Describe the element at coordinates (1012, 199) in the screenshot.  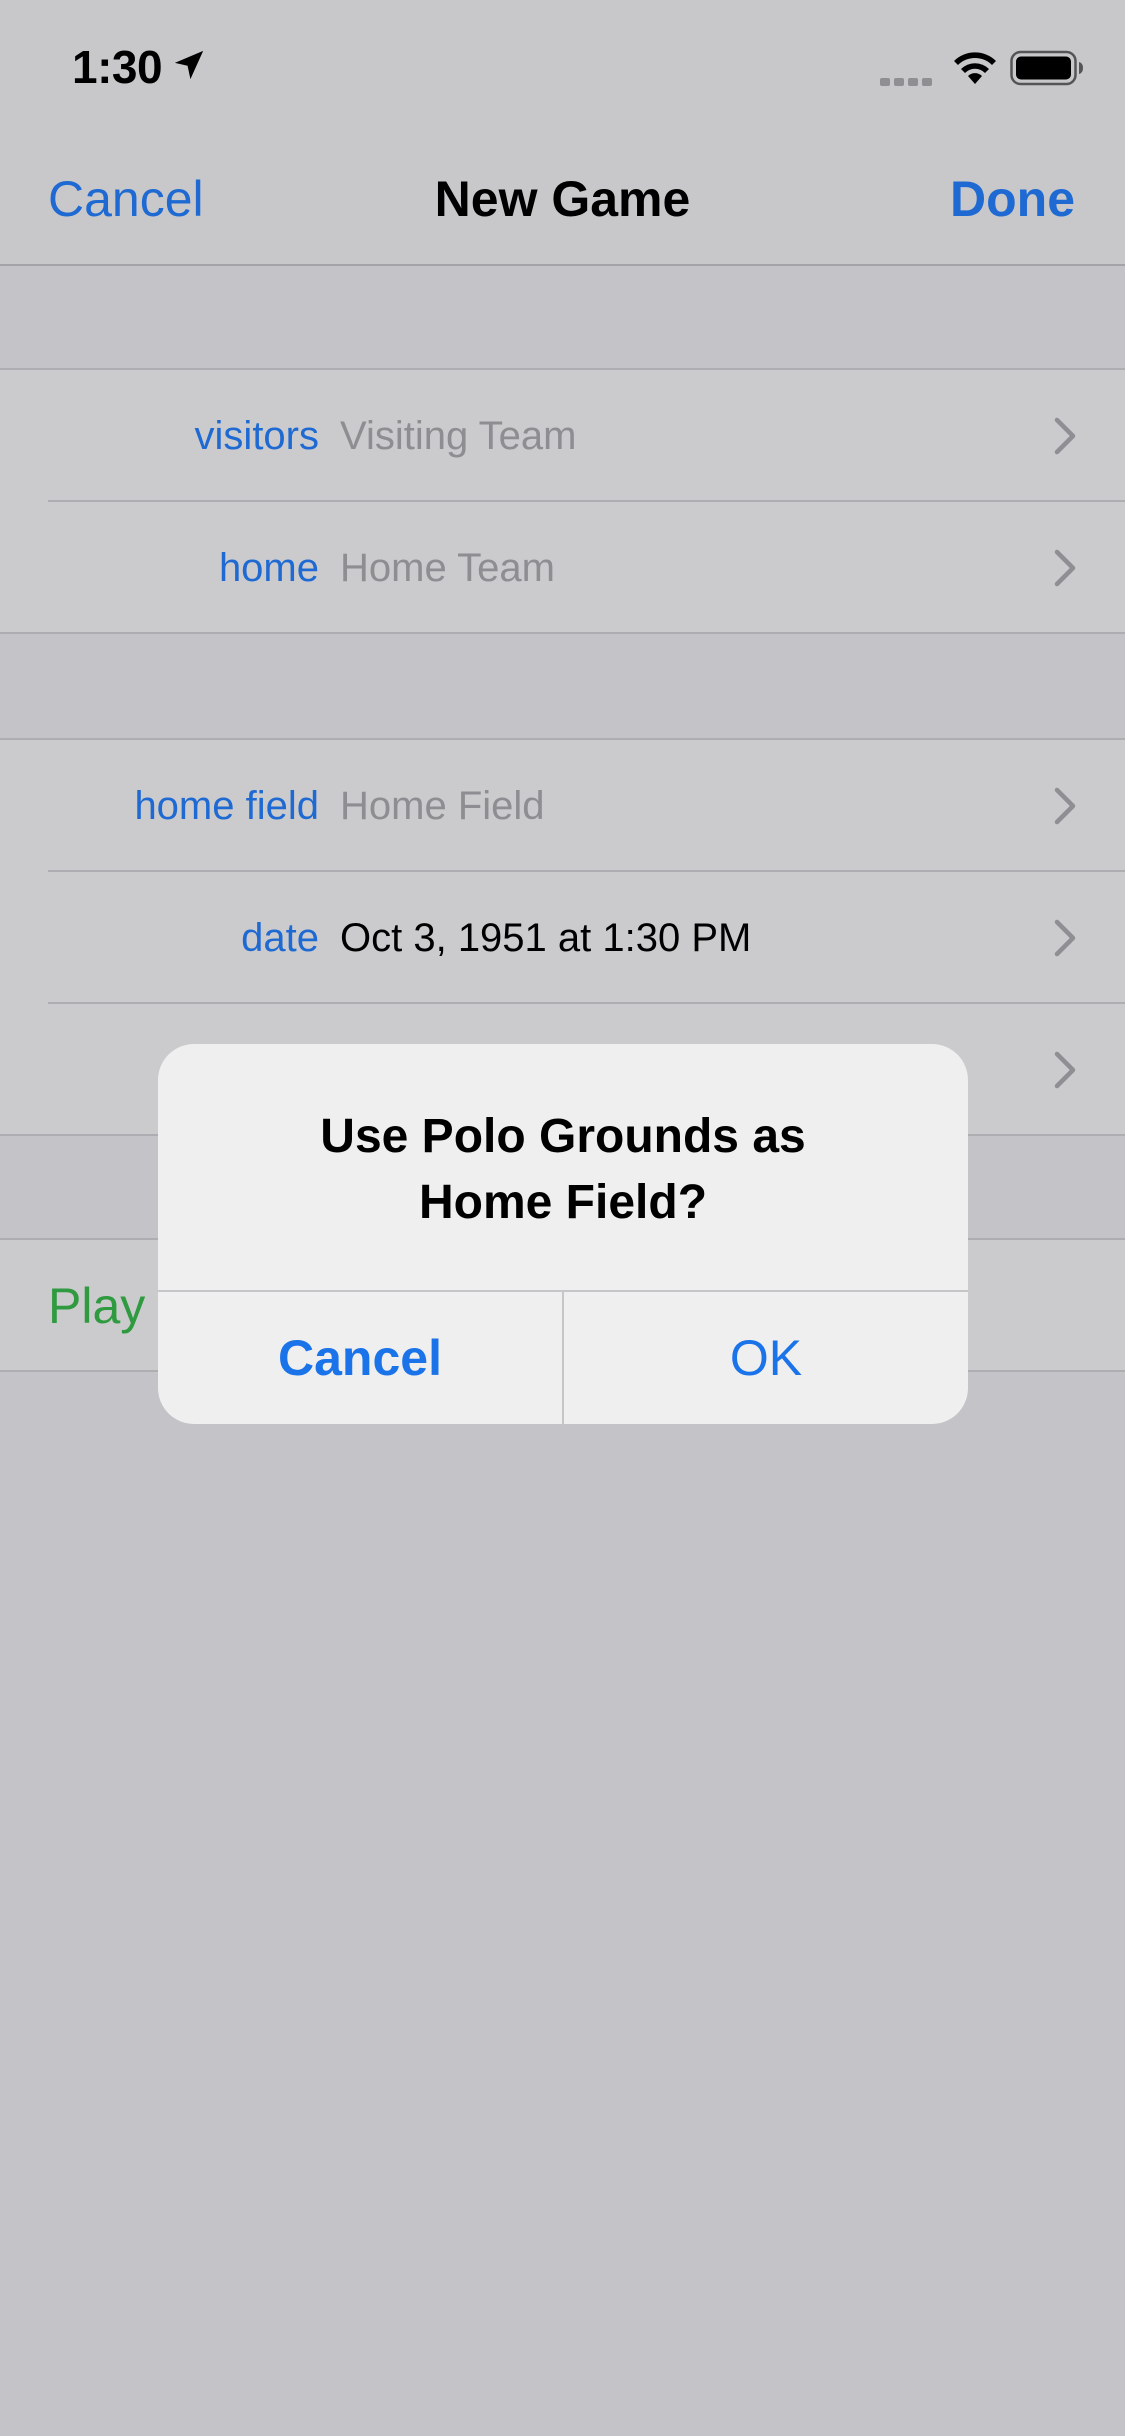
I see `done-button: Done` at that location.